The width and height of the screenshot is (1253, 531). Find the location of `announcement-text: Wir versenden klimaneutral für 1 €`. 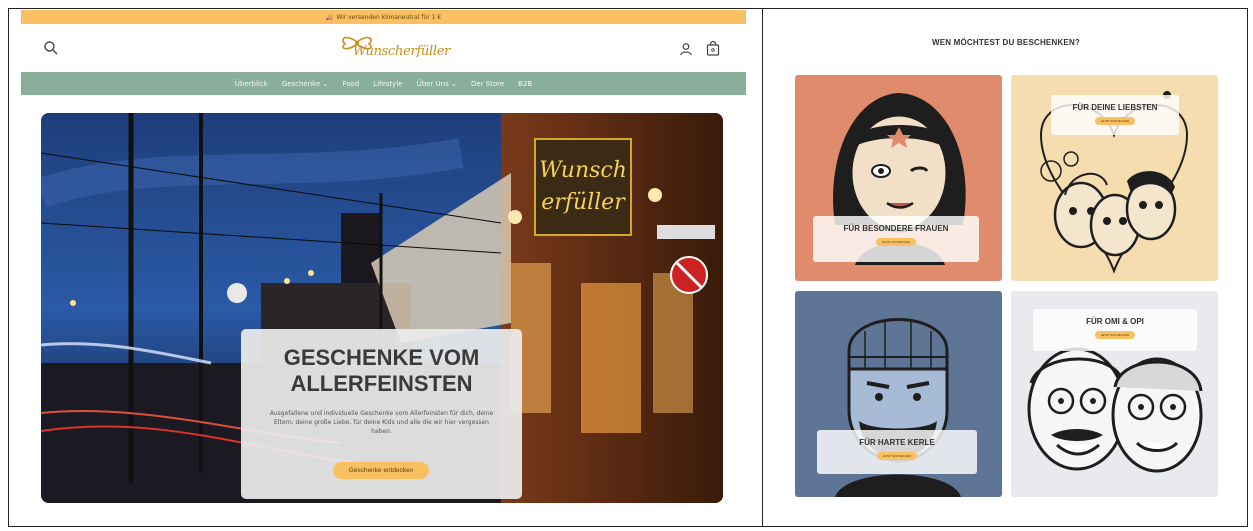

announcement-text: Wir versenden klimaneutral für 1 € is located at coordinates (389, 17).